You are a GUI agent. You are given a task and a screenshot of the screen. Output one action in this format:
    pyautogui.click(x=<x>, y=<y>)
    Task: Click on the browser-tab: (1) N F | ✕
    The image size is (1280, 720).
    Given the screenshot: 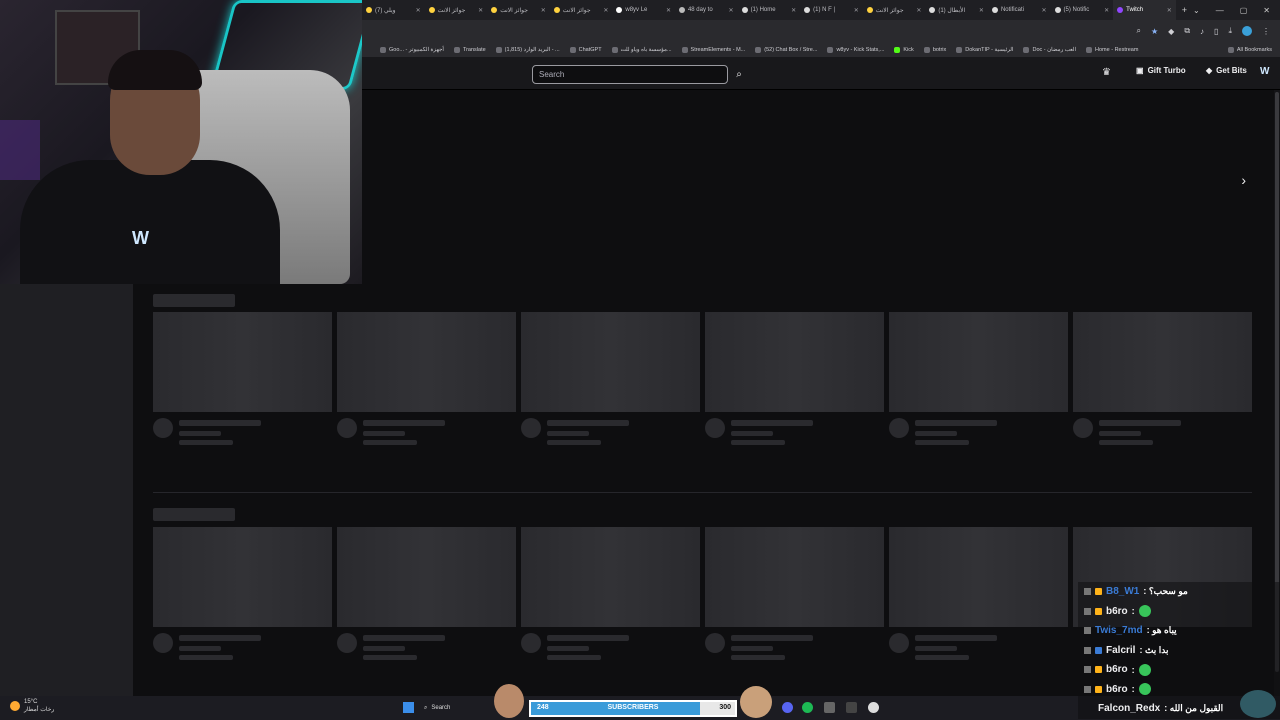 What is the action you would take?
    pyautogui.click(x=831, y=10)
    